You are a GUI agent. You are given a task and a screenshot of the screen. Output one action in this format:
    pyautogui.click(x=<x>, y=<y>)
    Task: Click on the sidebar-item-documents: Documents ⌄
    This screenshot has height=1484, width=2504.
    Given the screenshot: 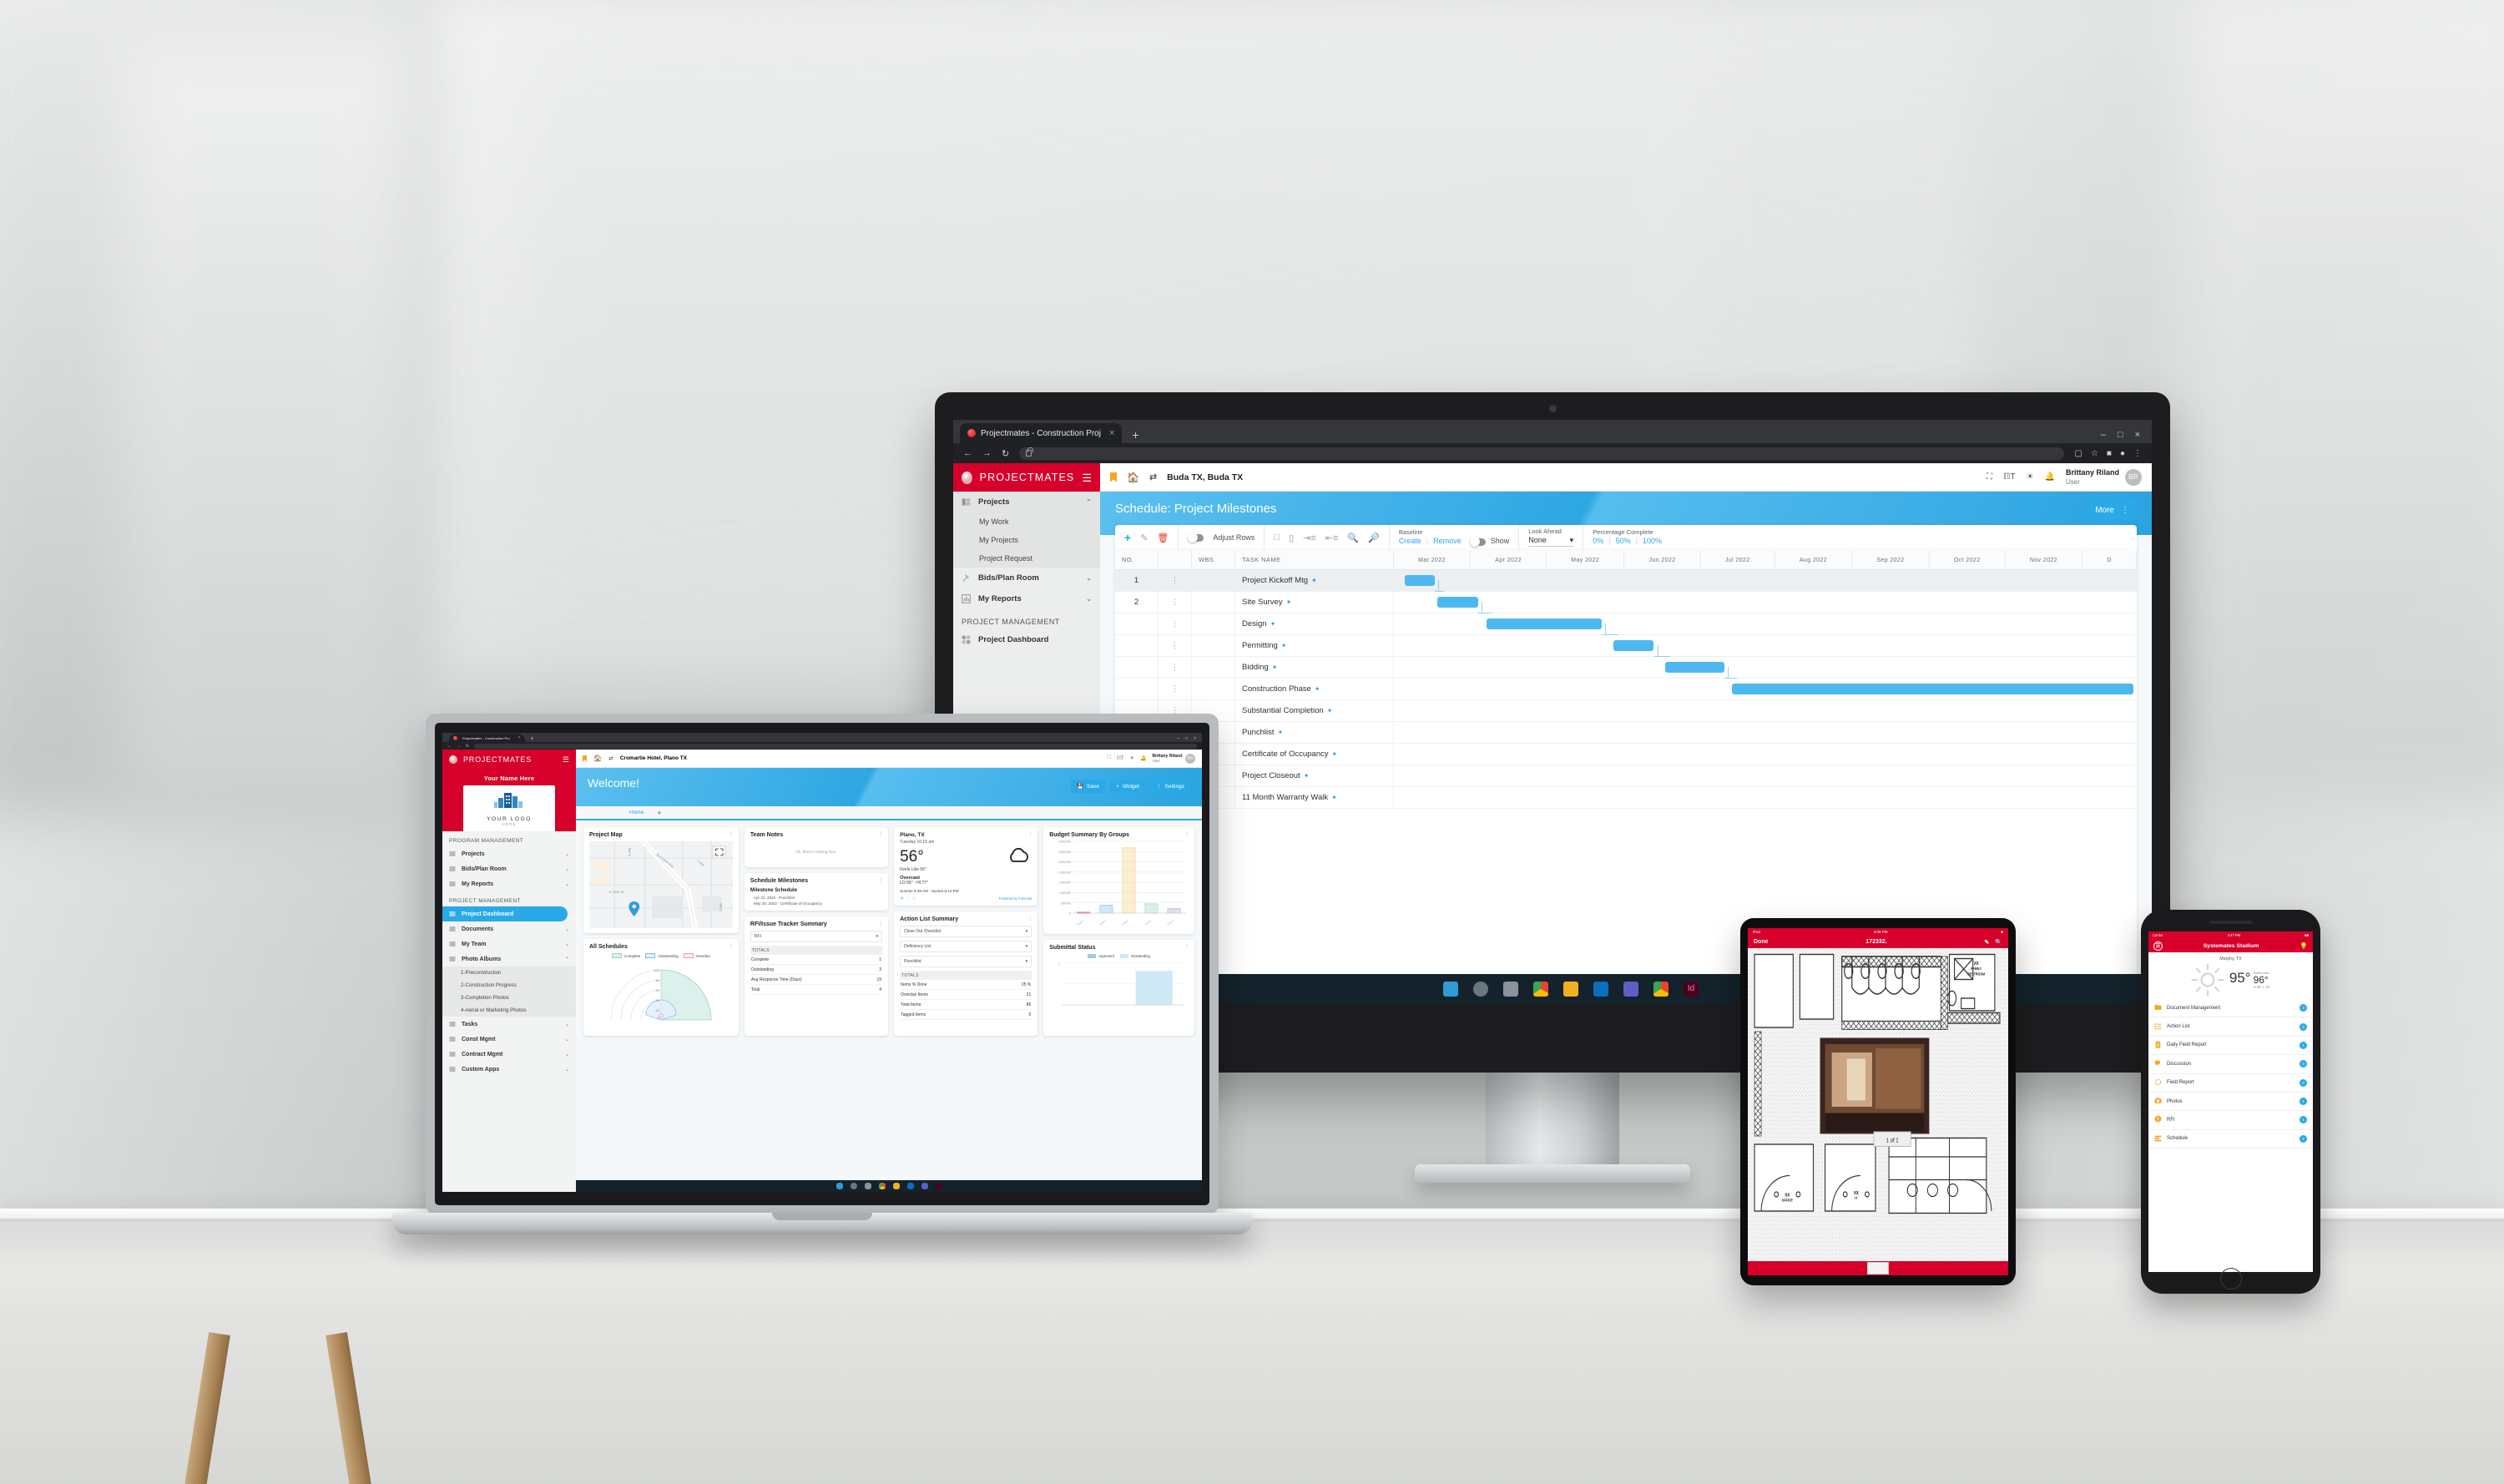 What is the action you would take?
    pyautogui.click(x=509, y=929)
    